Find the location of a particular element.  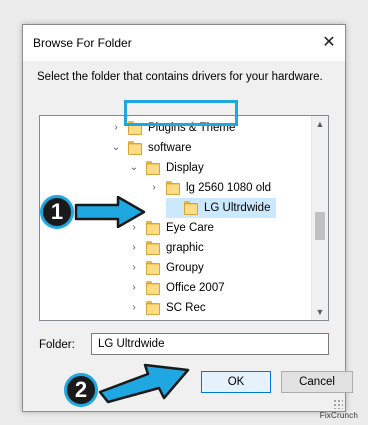

step-1-arrow-icon is located at coordinates (110, 212).